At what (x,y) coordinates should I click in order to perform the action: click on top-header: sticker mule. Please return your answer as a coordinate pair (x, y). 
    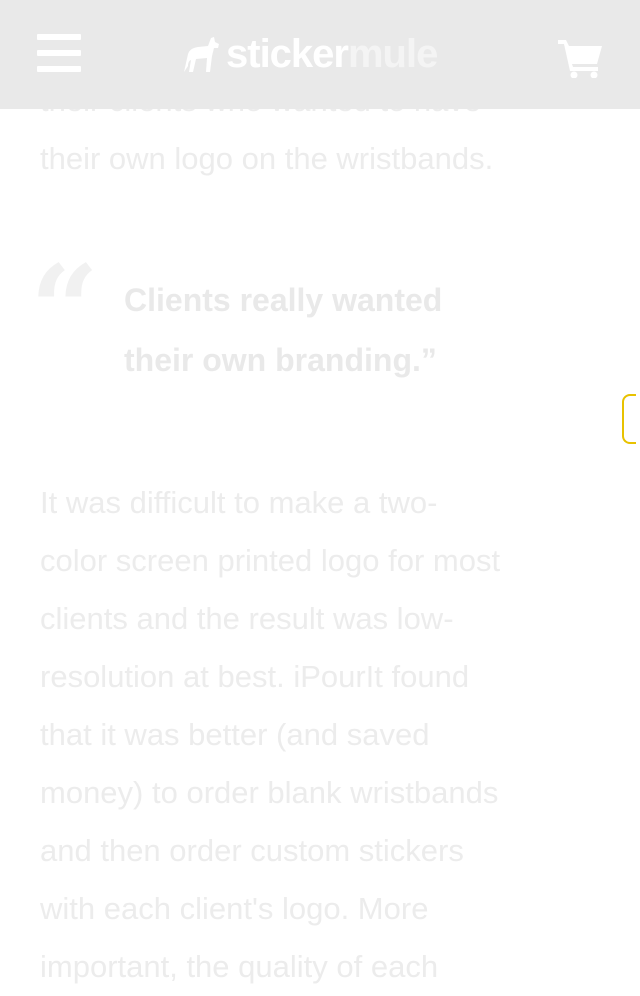
    Looking at the image, I should click on (320, 54).